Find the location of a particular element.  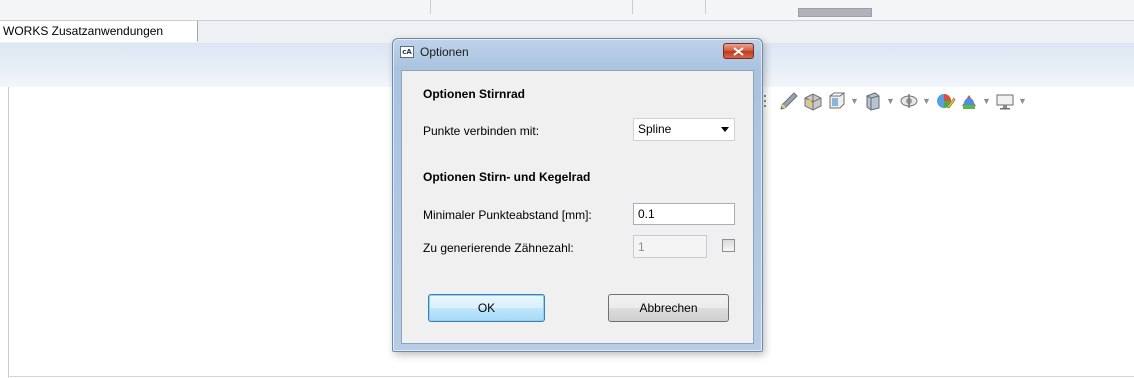

close-button is located at coordinates (738, 51).